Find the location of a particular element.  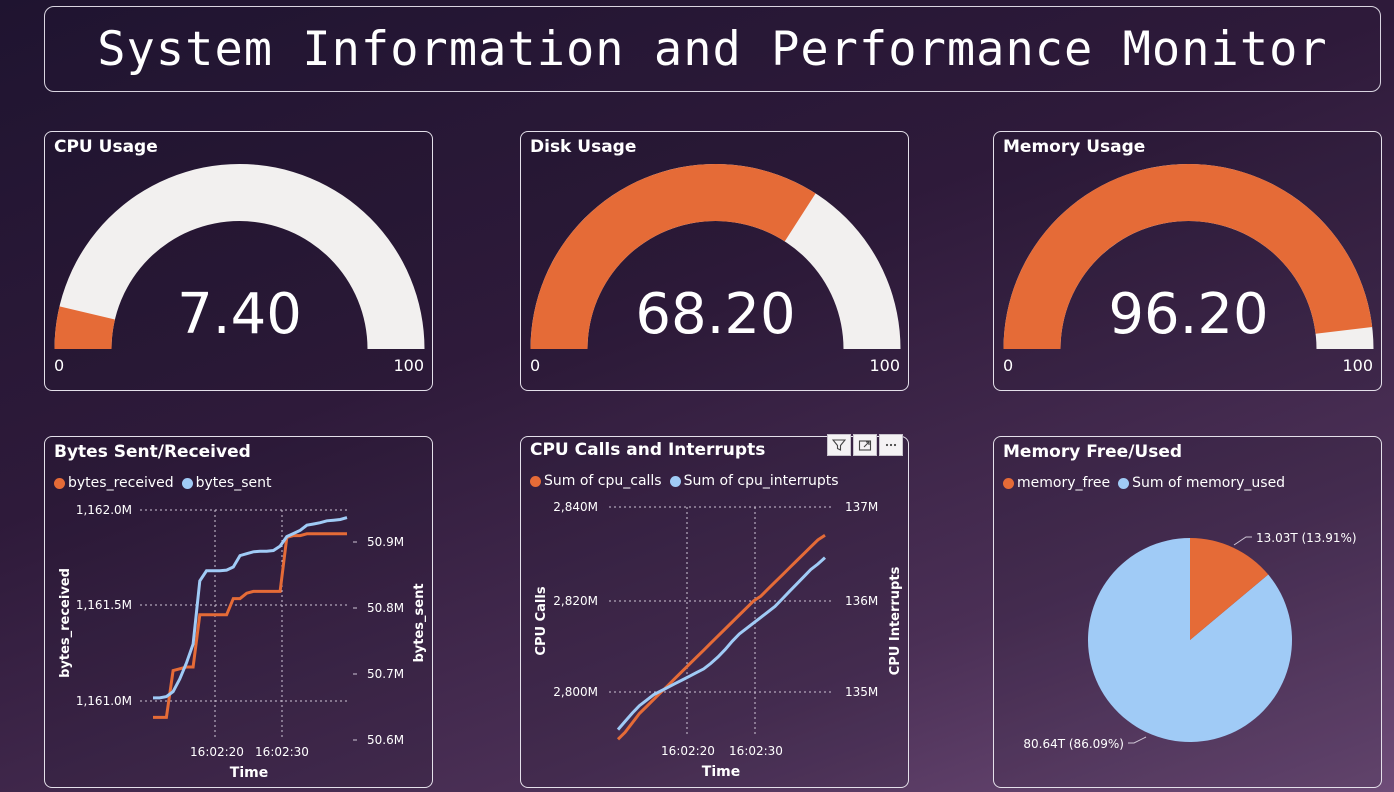

pie-data-label-used: 80.64T (86.09%) is located at coordinates (1073, 744).